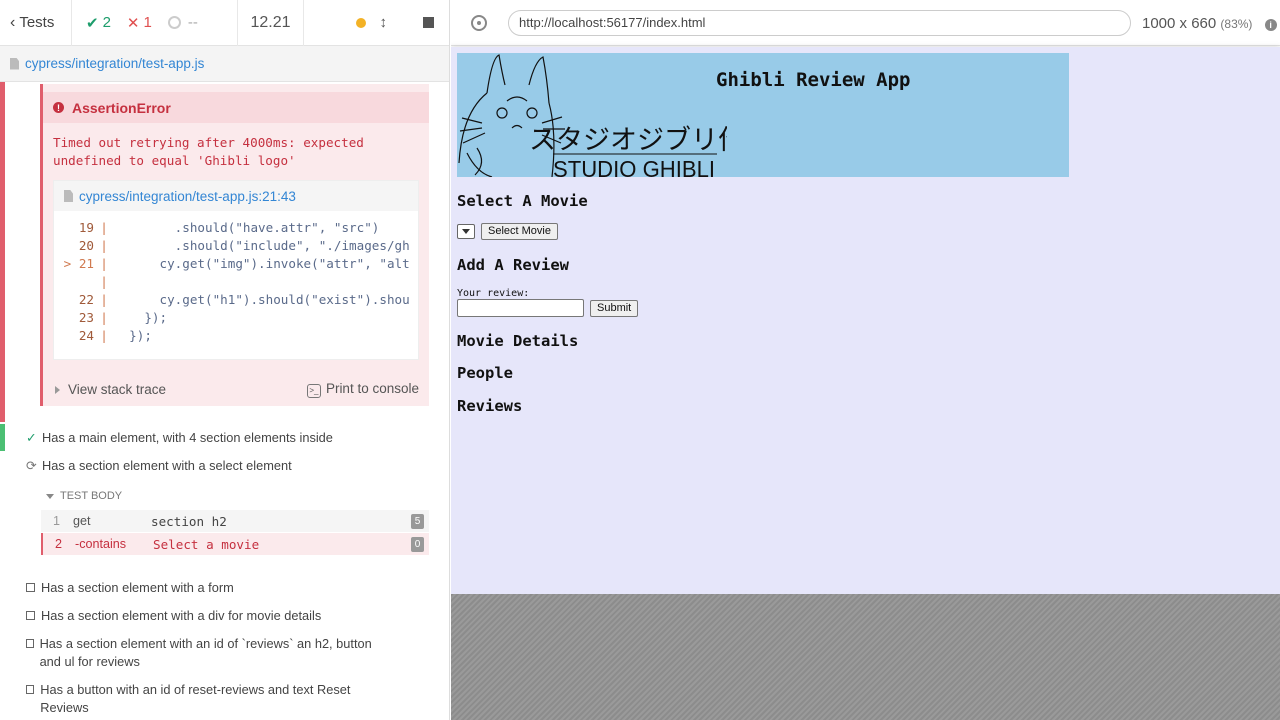  Describe the element at coordinates (428, 22) in the screenshot. I see `stop-icon` at that location.